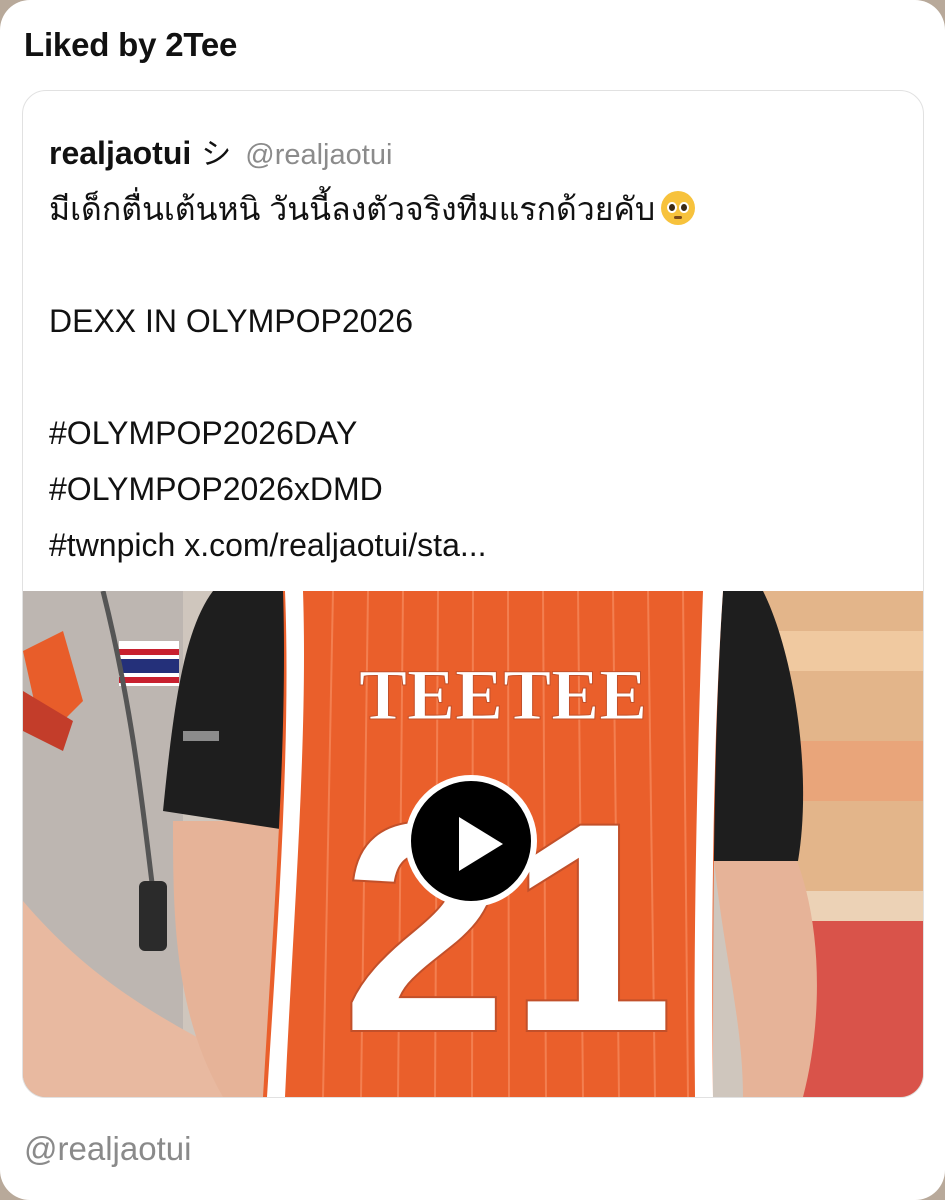 The width and height of the screenshot is (945, 1200). Describe the element at coordinates (503, 695) in the screenshot. I see `jersey-name-text: TEETEE` at that location.